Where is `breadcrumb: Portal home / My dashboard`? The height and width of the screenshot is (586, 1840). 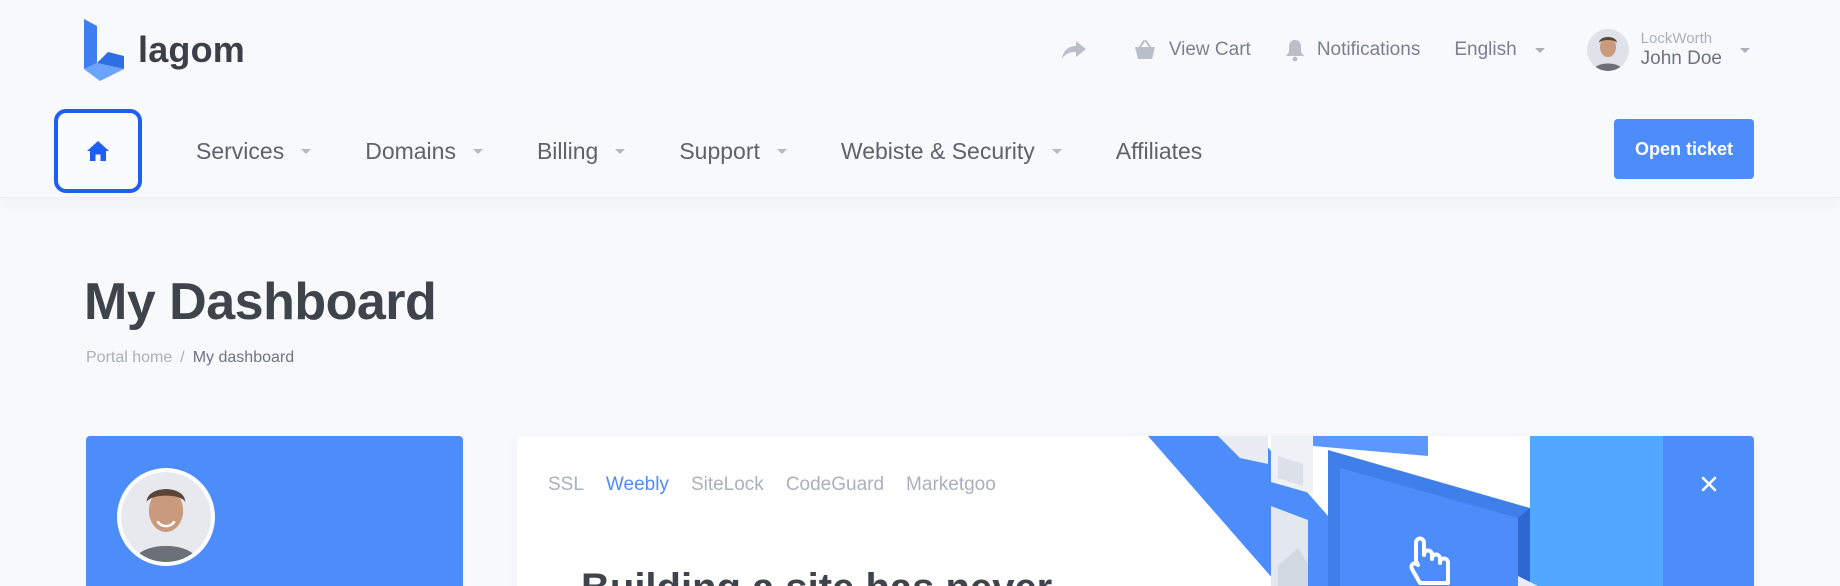 breadcrumb: Portal home / My dashboard is located at coordinates (190, 358).